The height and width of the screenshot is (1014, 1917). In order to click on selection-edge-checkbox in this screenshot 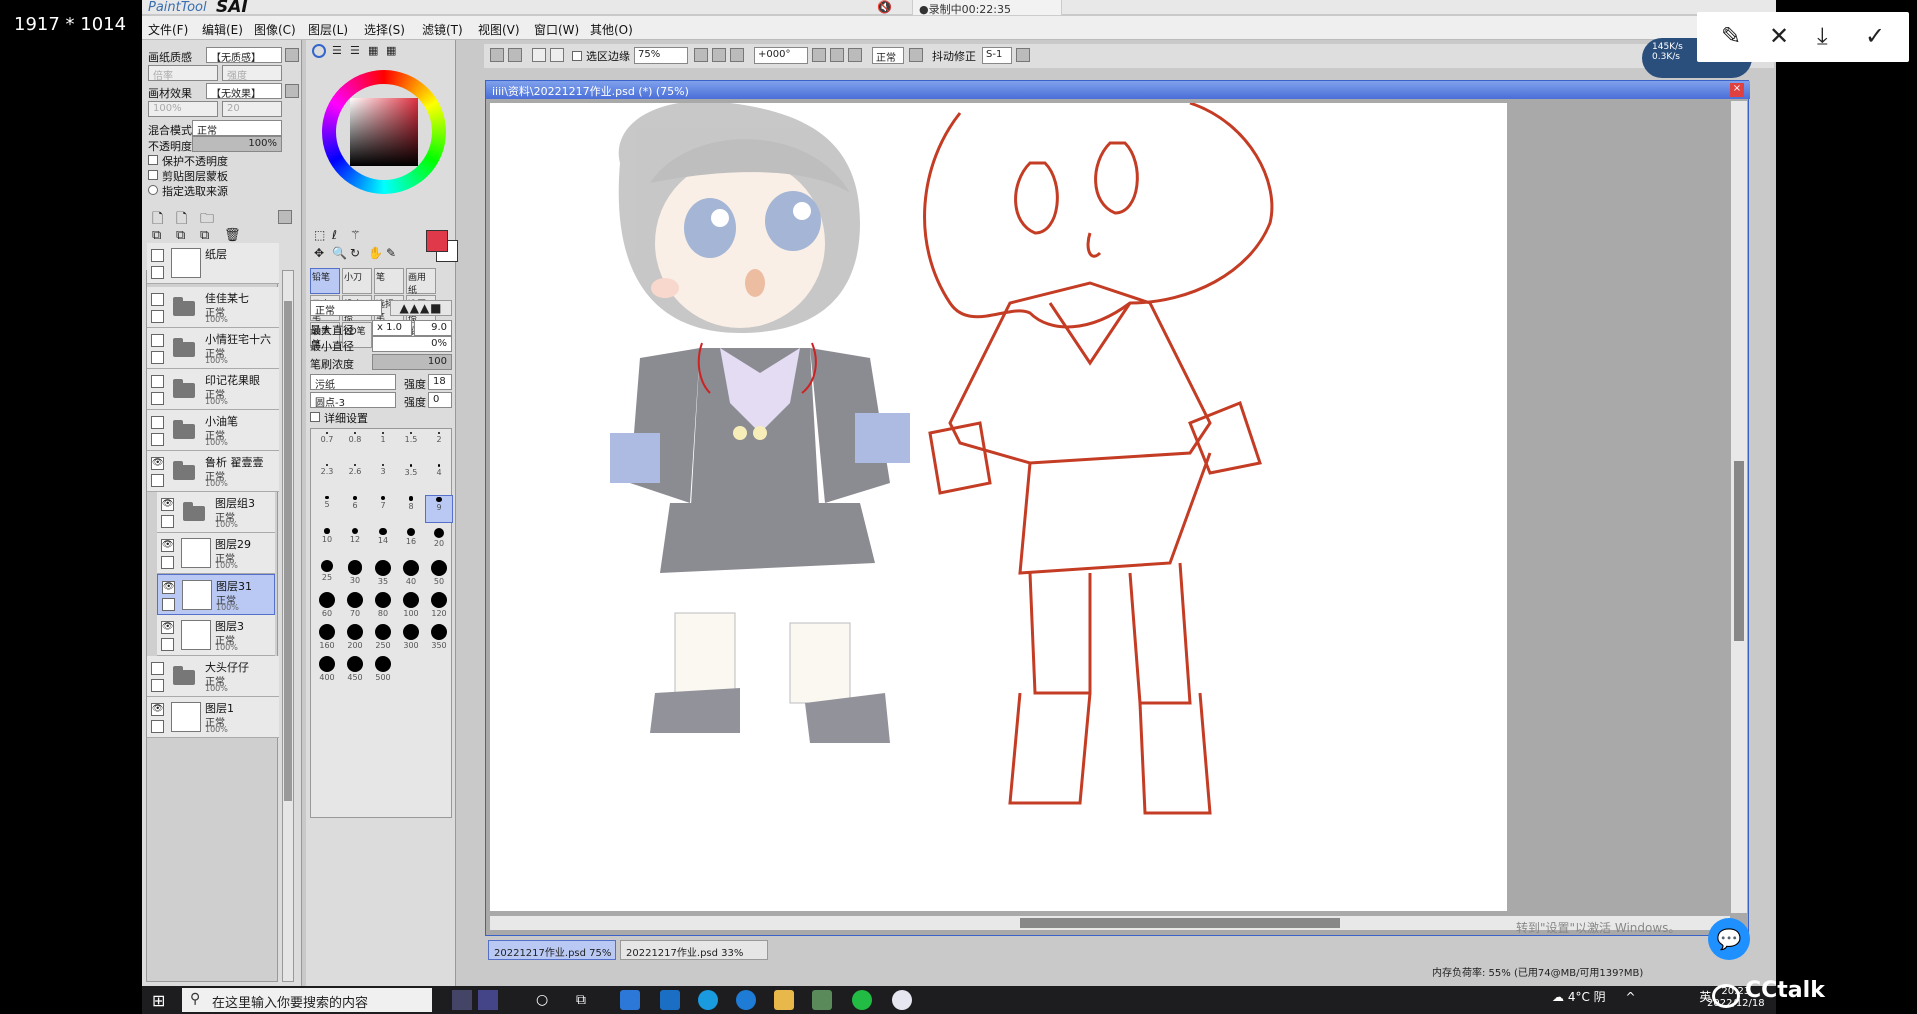, I will do `click(577, 56)`.